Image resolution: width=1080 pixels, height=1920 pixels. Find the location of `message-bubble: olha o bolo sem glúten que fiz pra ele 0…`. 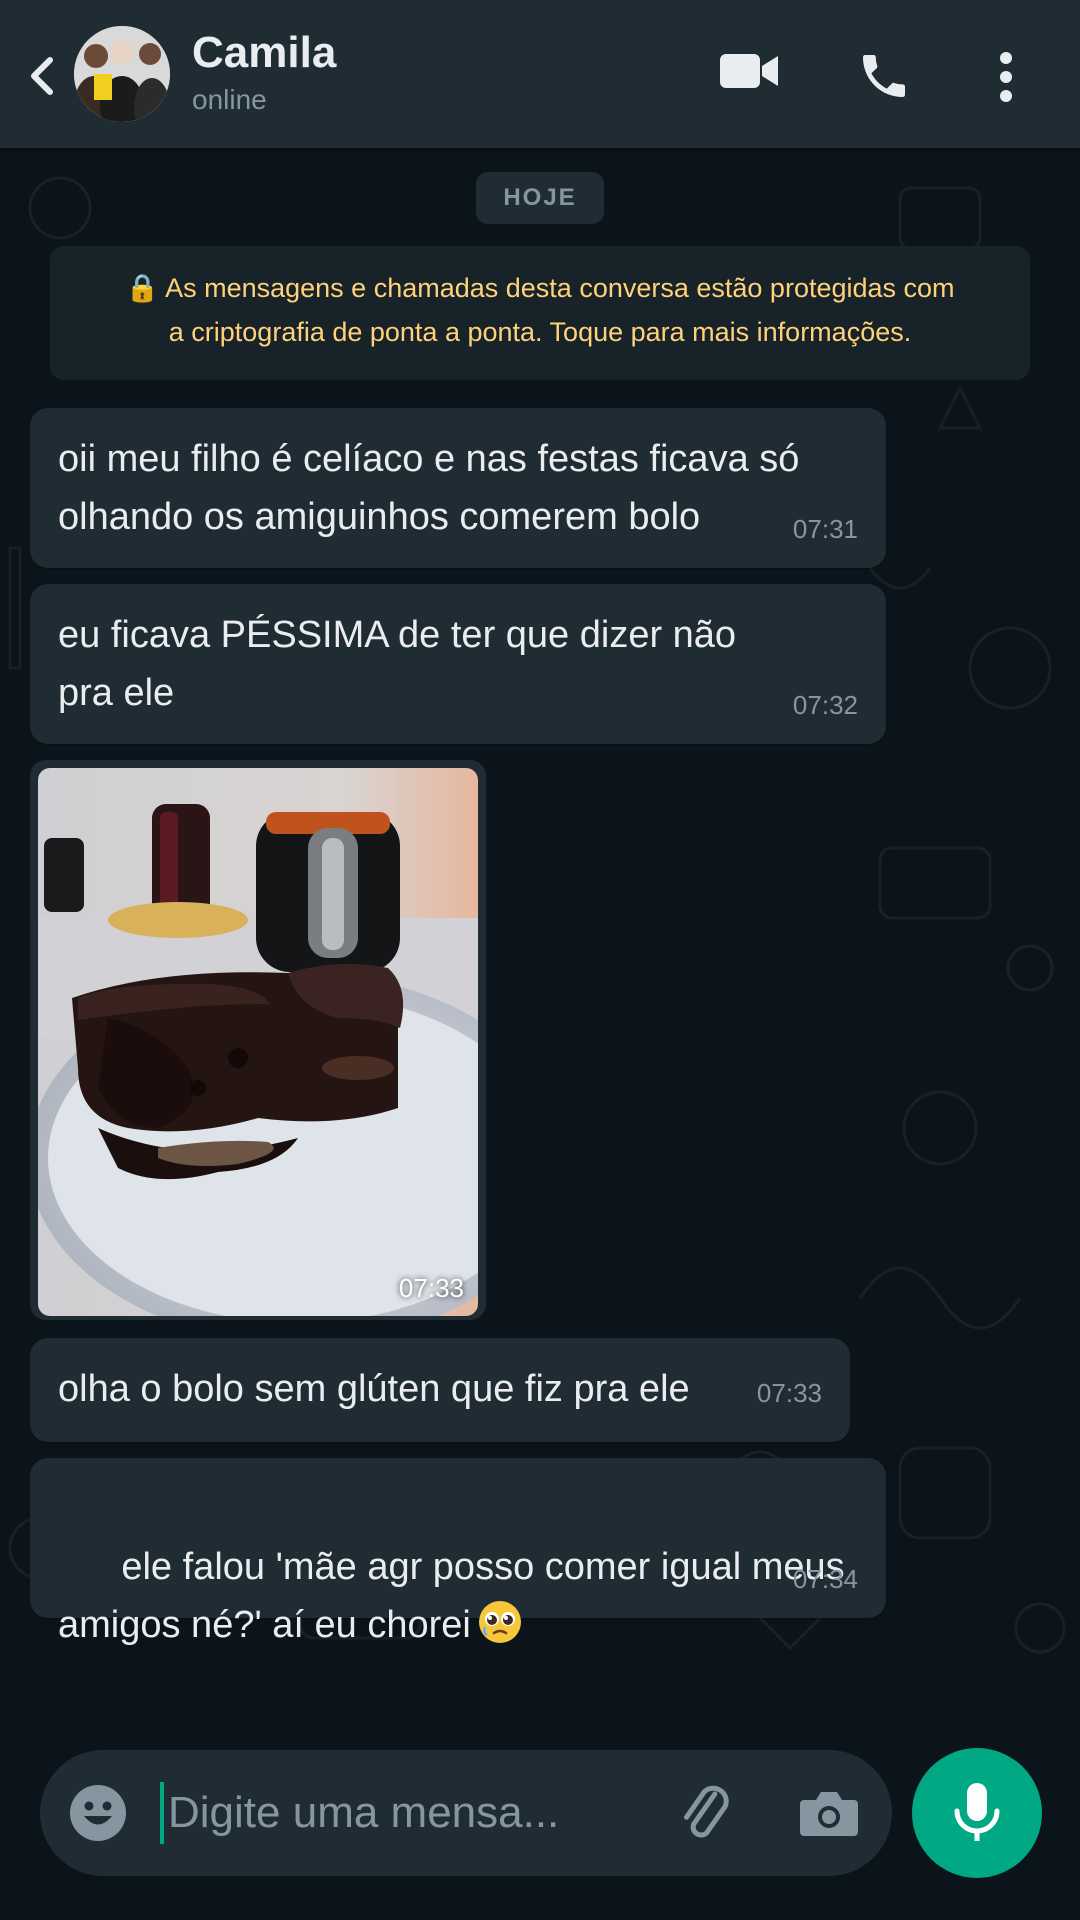

message-bubble: olha o bolo sem glúten que fiz pra ele 0… is located at coordinates (440, 1390).